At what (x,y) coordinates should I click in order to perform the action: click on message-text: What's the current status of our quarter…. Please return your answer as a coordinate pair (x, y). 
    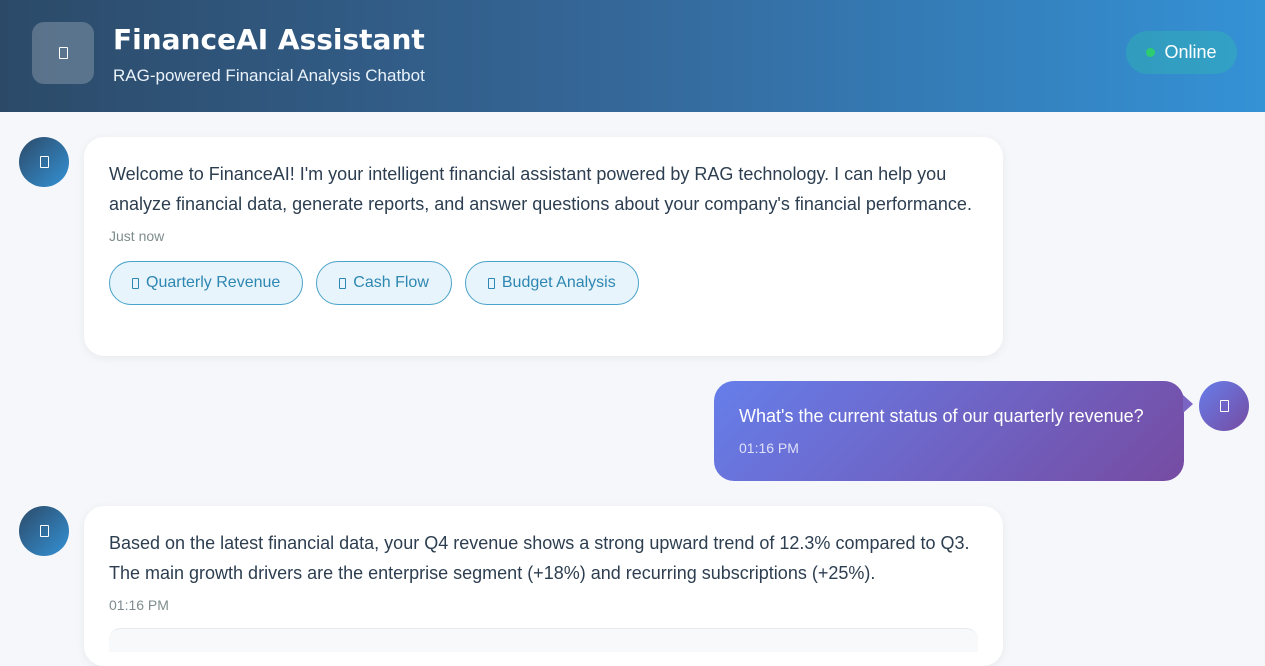
    Looking at the image, I should click on (941, 416).